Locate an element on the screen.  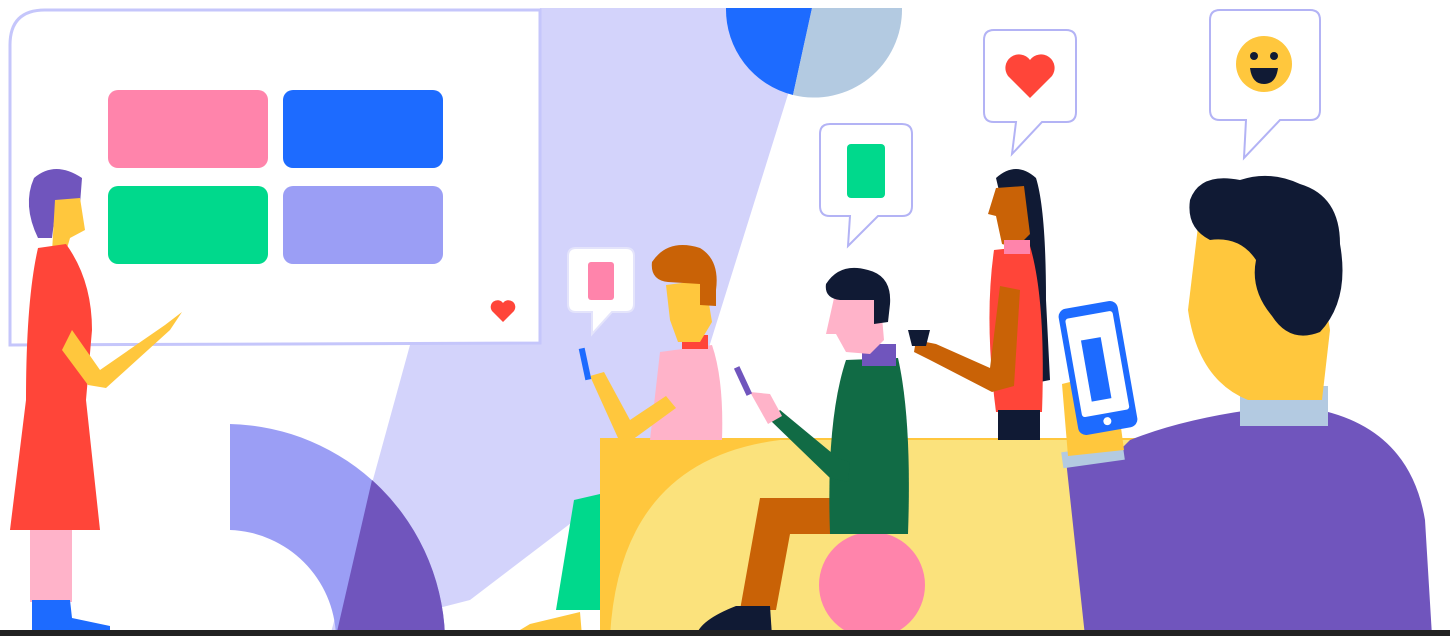
bottom-edge is located at coordinates (725, 633).